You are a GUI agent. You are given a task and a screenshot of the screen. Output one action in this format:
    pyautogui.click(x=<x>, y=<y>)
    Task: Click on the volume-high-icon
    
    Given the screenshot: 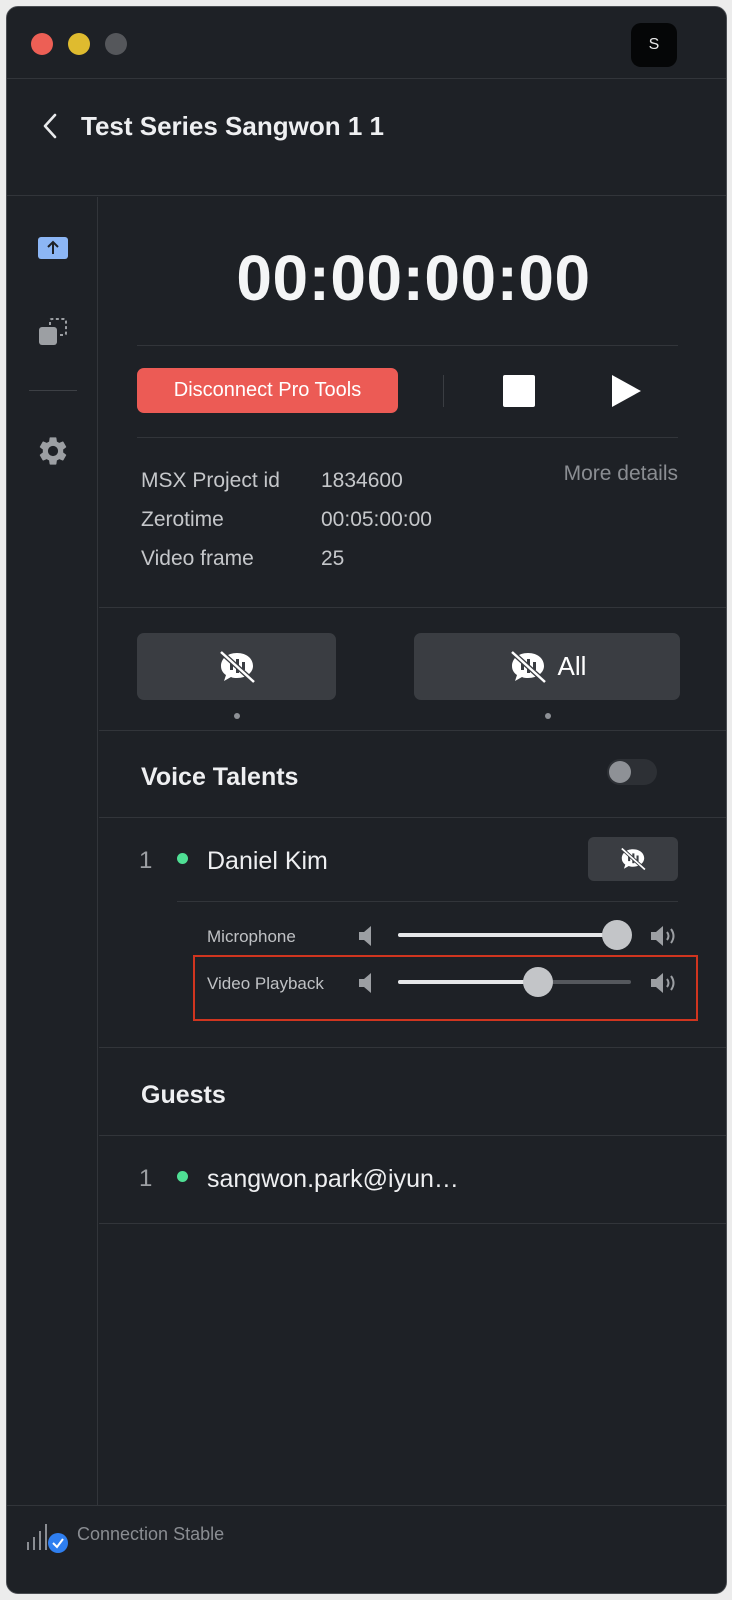 What is the action you would take?
    pyautogui.click(x=665, y=936)
    